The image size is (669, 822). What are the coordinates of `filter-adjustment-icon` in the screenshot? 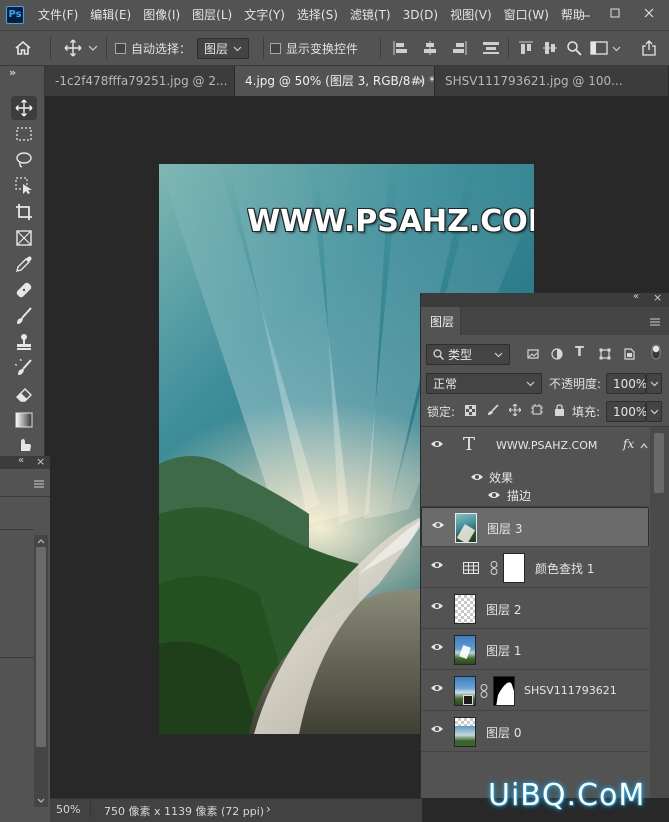 It's located at (557, 354).